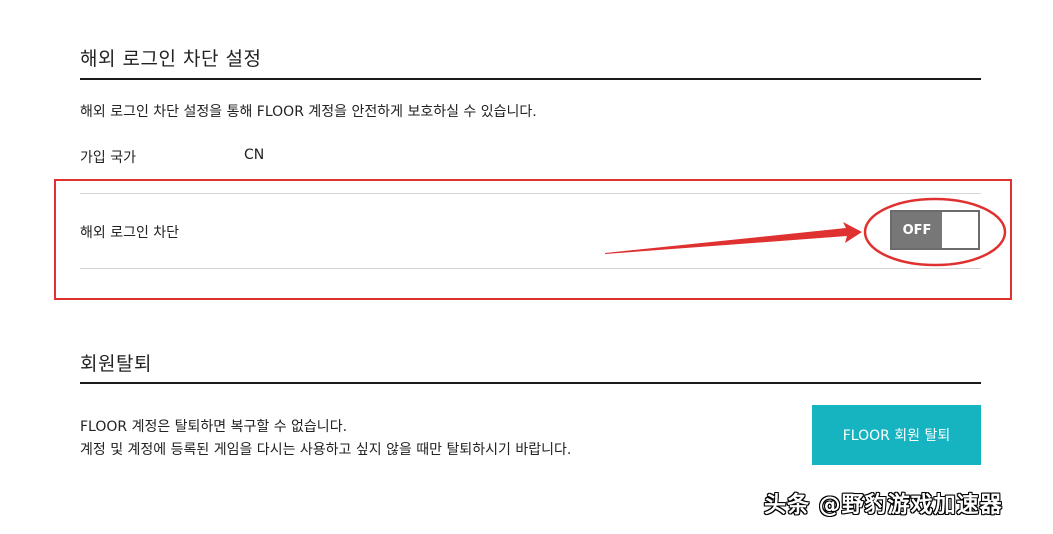 The height and width of the screenshot is (534, 1053). Describe the element at coordinates (917, 230) in the screenshot. I see `toggle-off-label: OFF` at that location.